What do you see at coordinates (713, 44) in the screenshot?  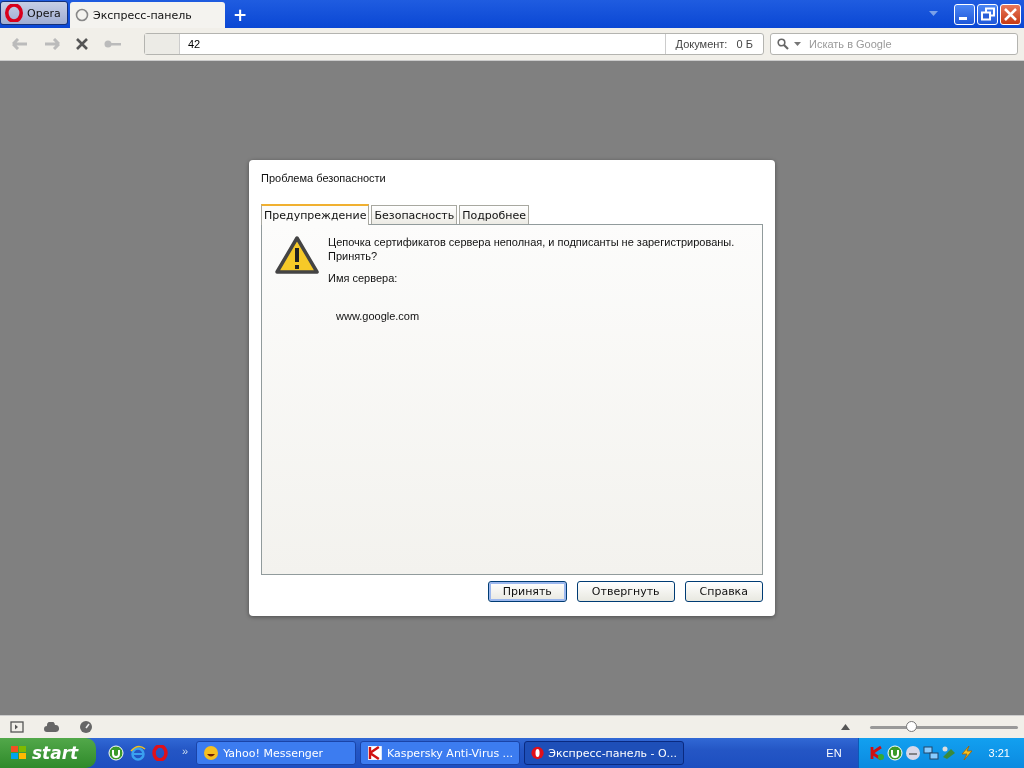 I see `document-size-label: Документ: 0 Б` at bounding box center [713, 44].